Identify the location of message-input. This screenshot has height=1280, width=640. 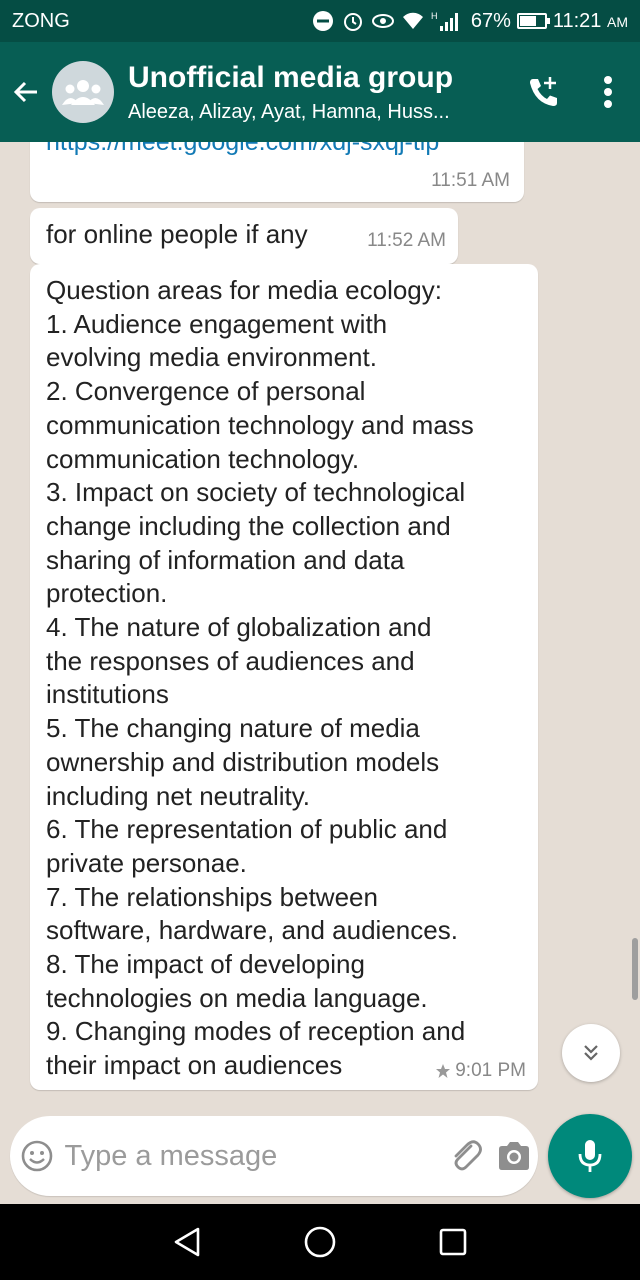
(253, 1156).